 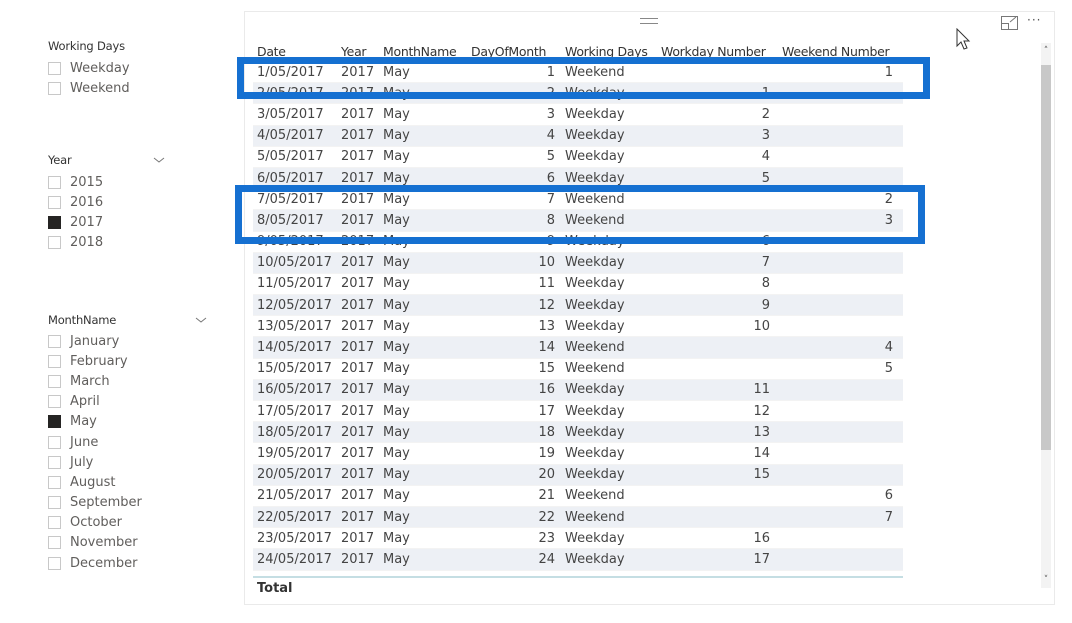 What do you see at coordinates (765, 305) in the screenshot?
I see `cell-workday-number: 9` at bounding box center [765, 305].